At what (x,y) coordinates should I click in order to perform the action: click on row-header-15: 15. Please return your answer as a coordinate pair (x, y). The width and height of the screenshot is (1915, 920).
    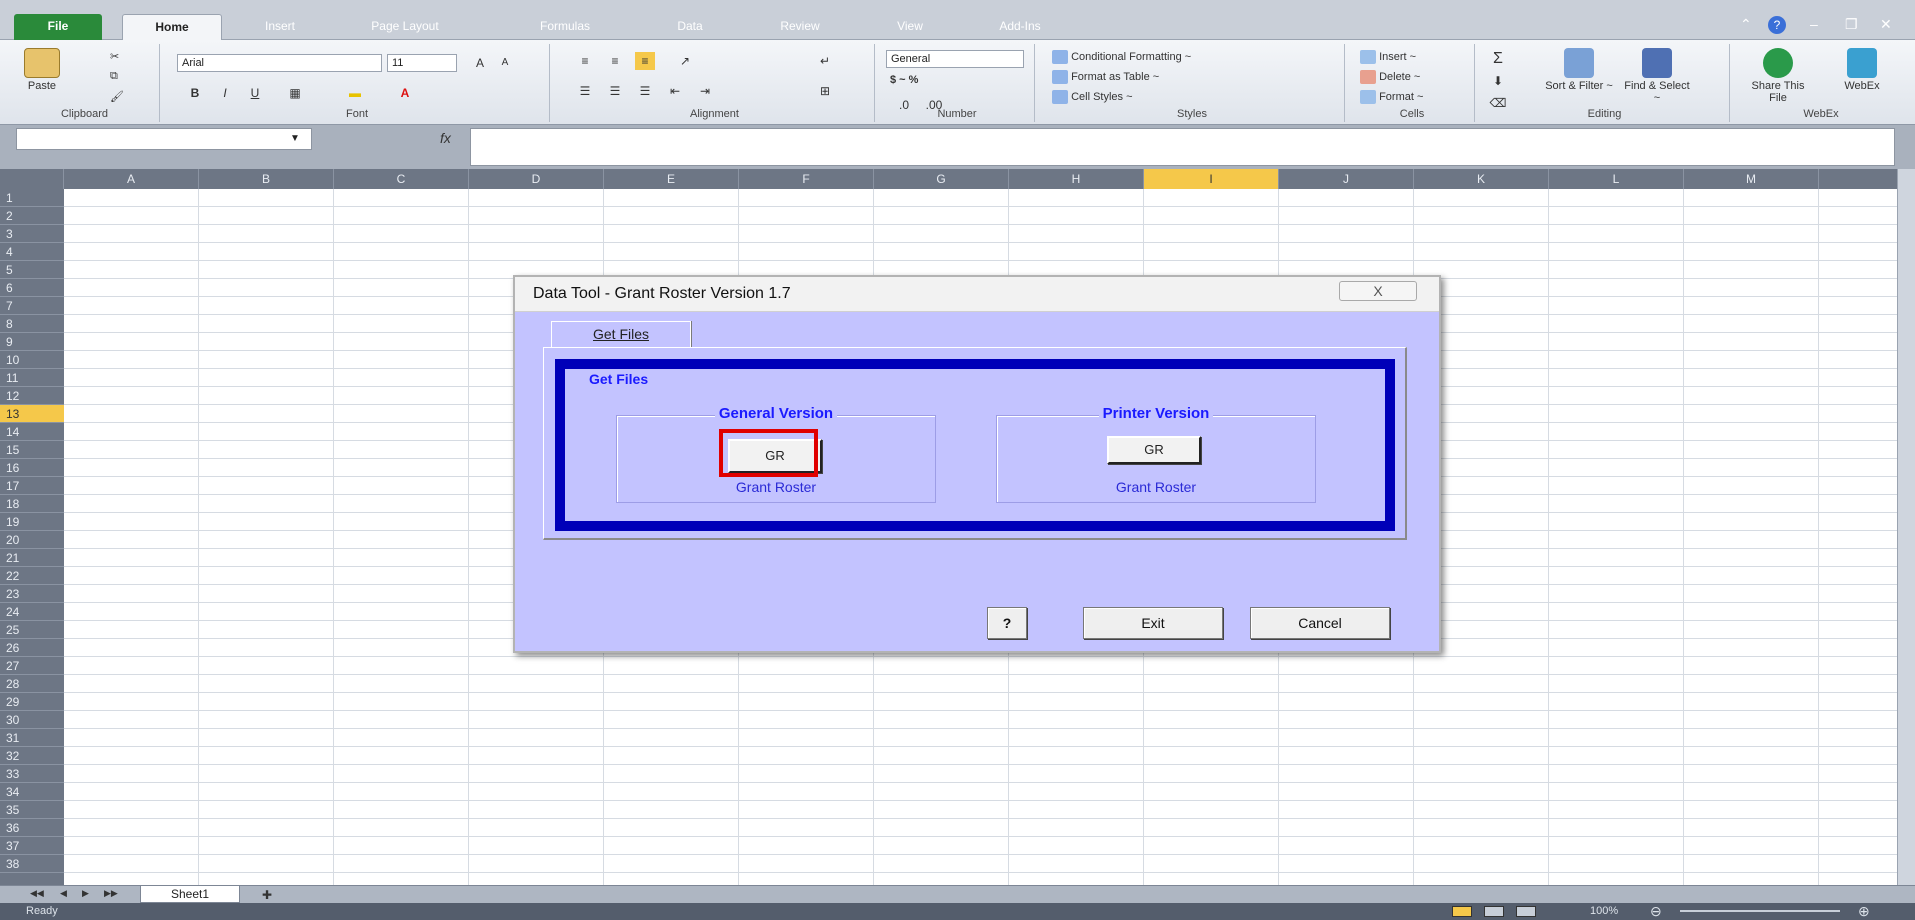
    Looking at the image, I should click on (32, 450).